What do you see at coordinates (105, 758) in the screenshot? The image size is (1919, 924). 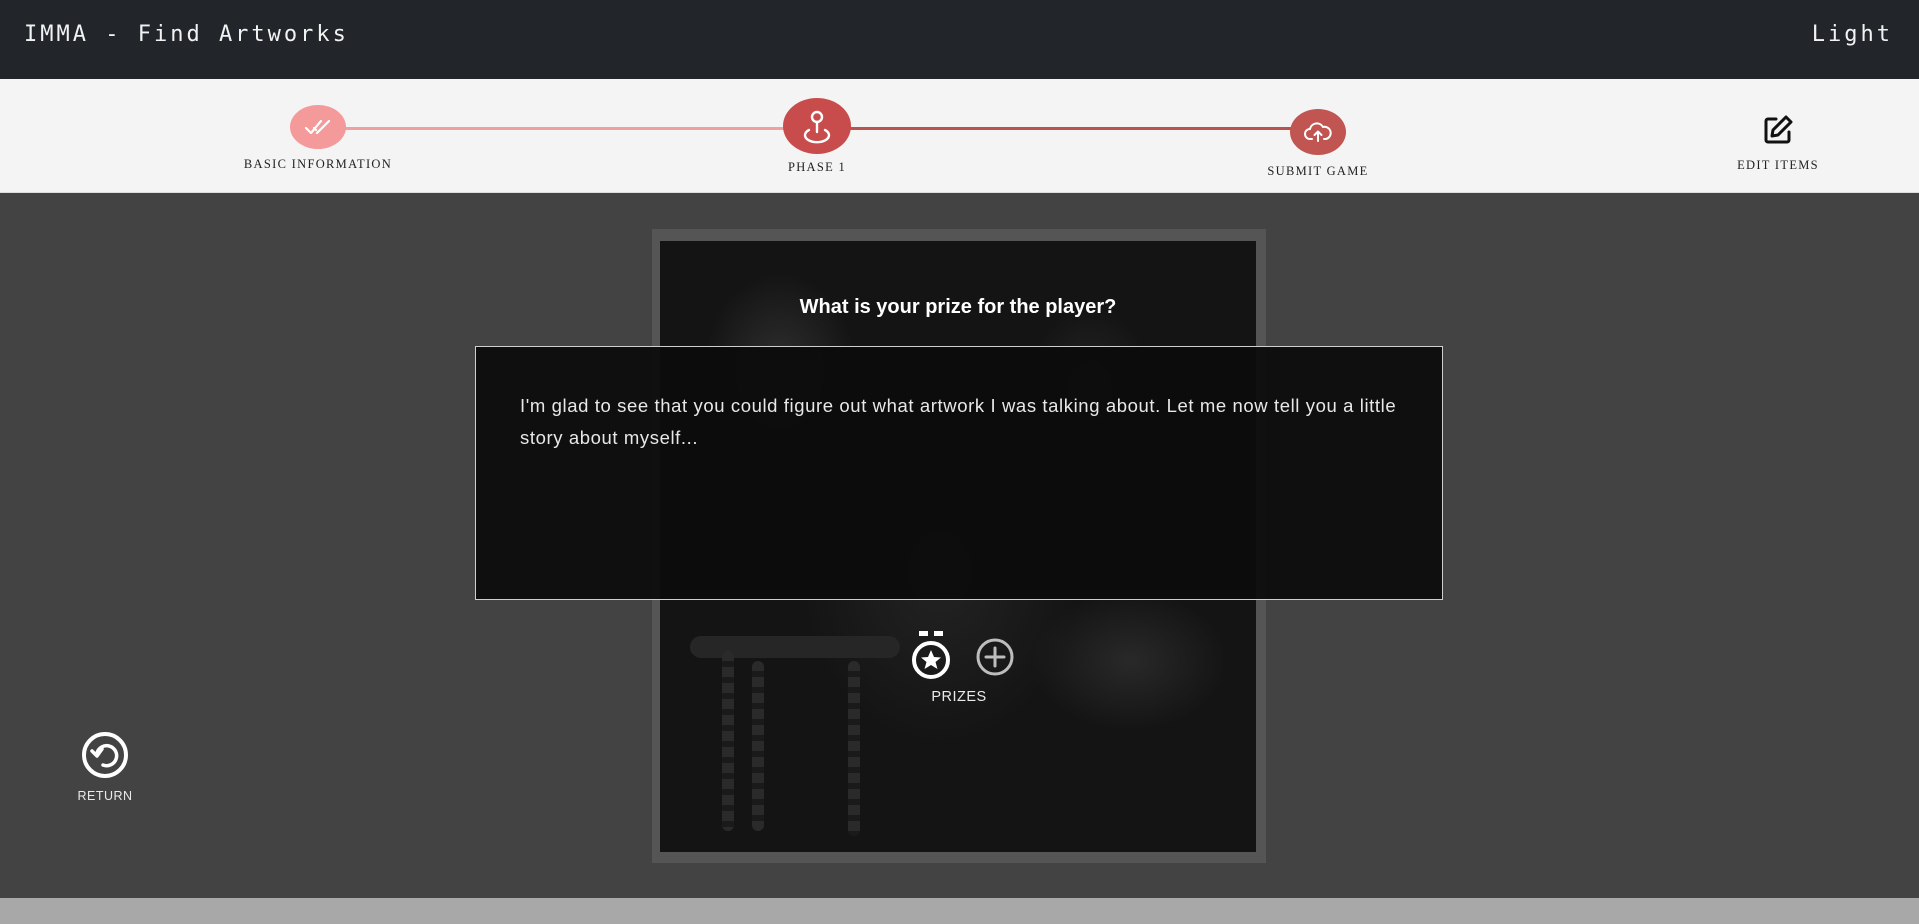 I see `undo-icon` at bounding box center [105, 758].